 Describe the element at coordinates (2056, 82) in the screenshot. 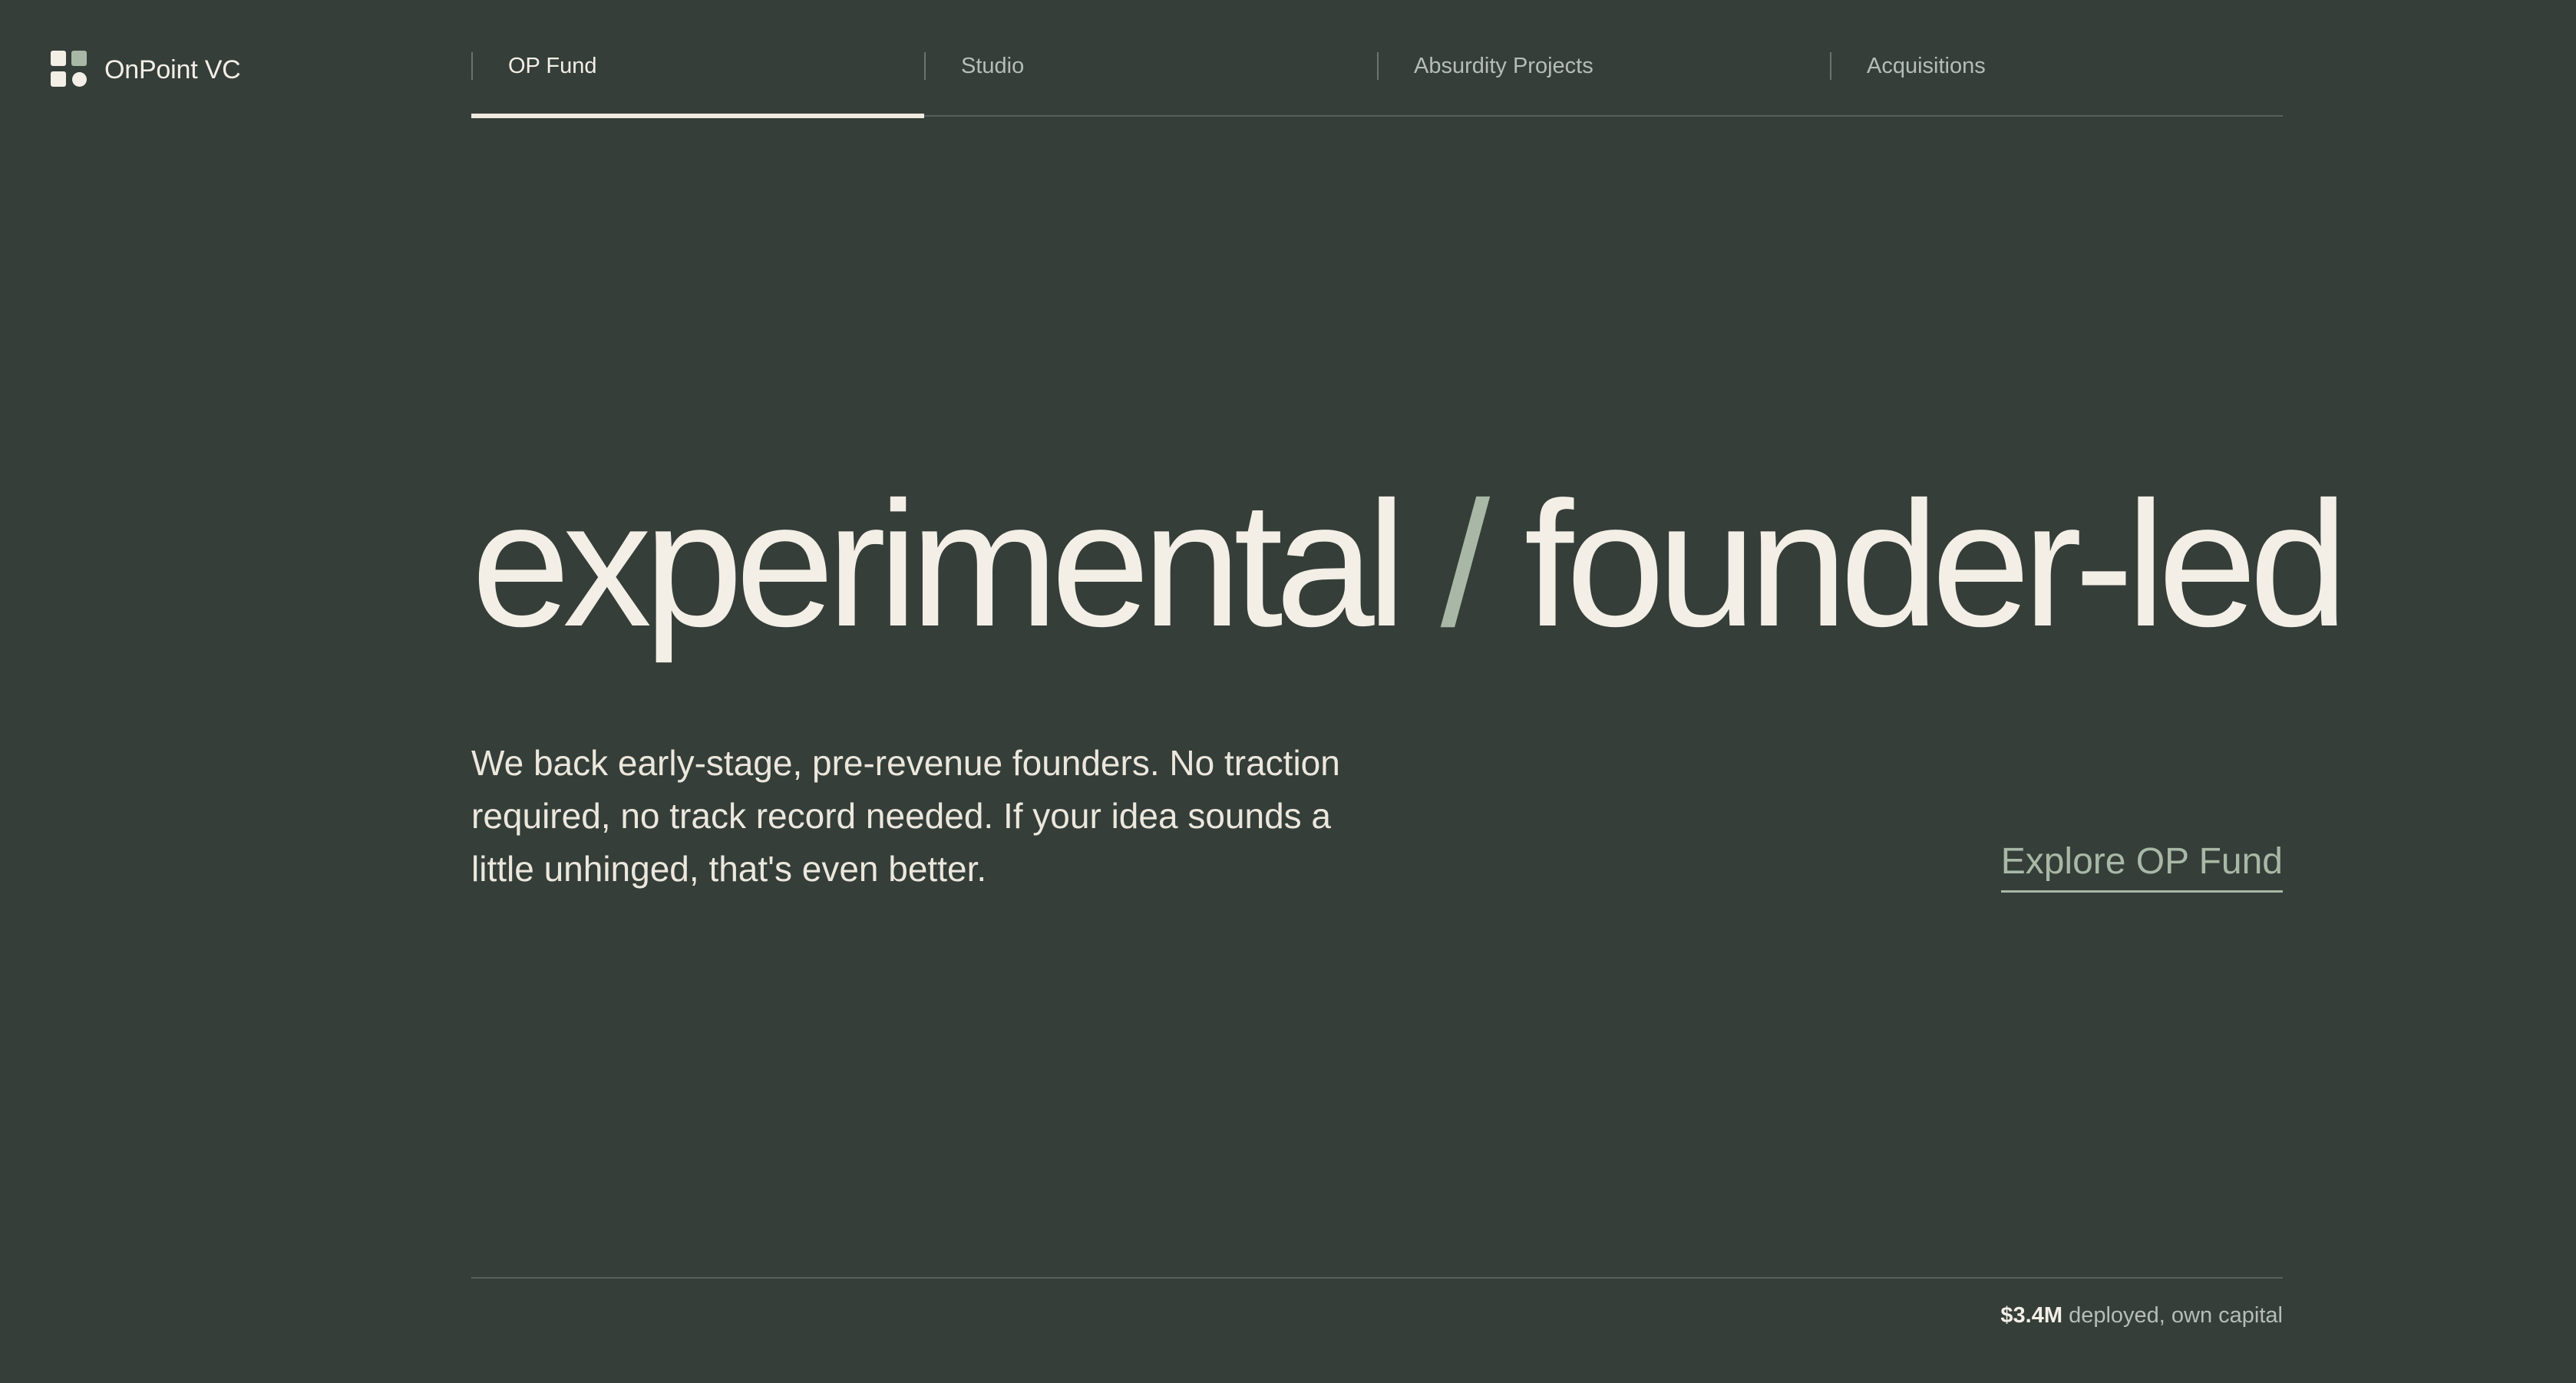

I see `tab-acquisitions: Acquisitions` at that location.